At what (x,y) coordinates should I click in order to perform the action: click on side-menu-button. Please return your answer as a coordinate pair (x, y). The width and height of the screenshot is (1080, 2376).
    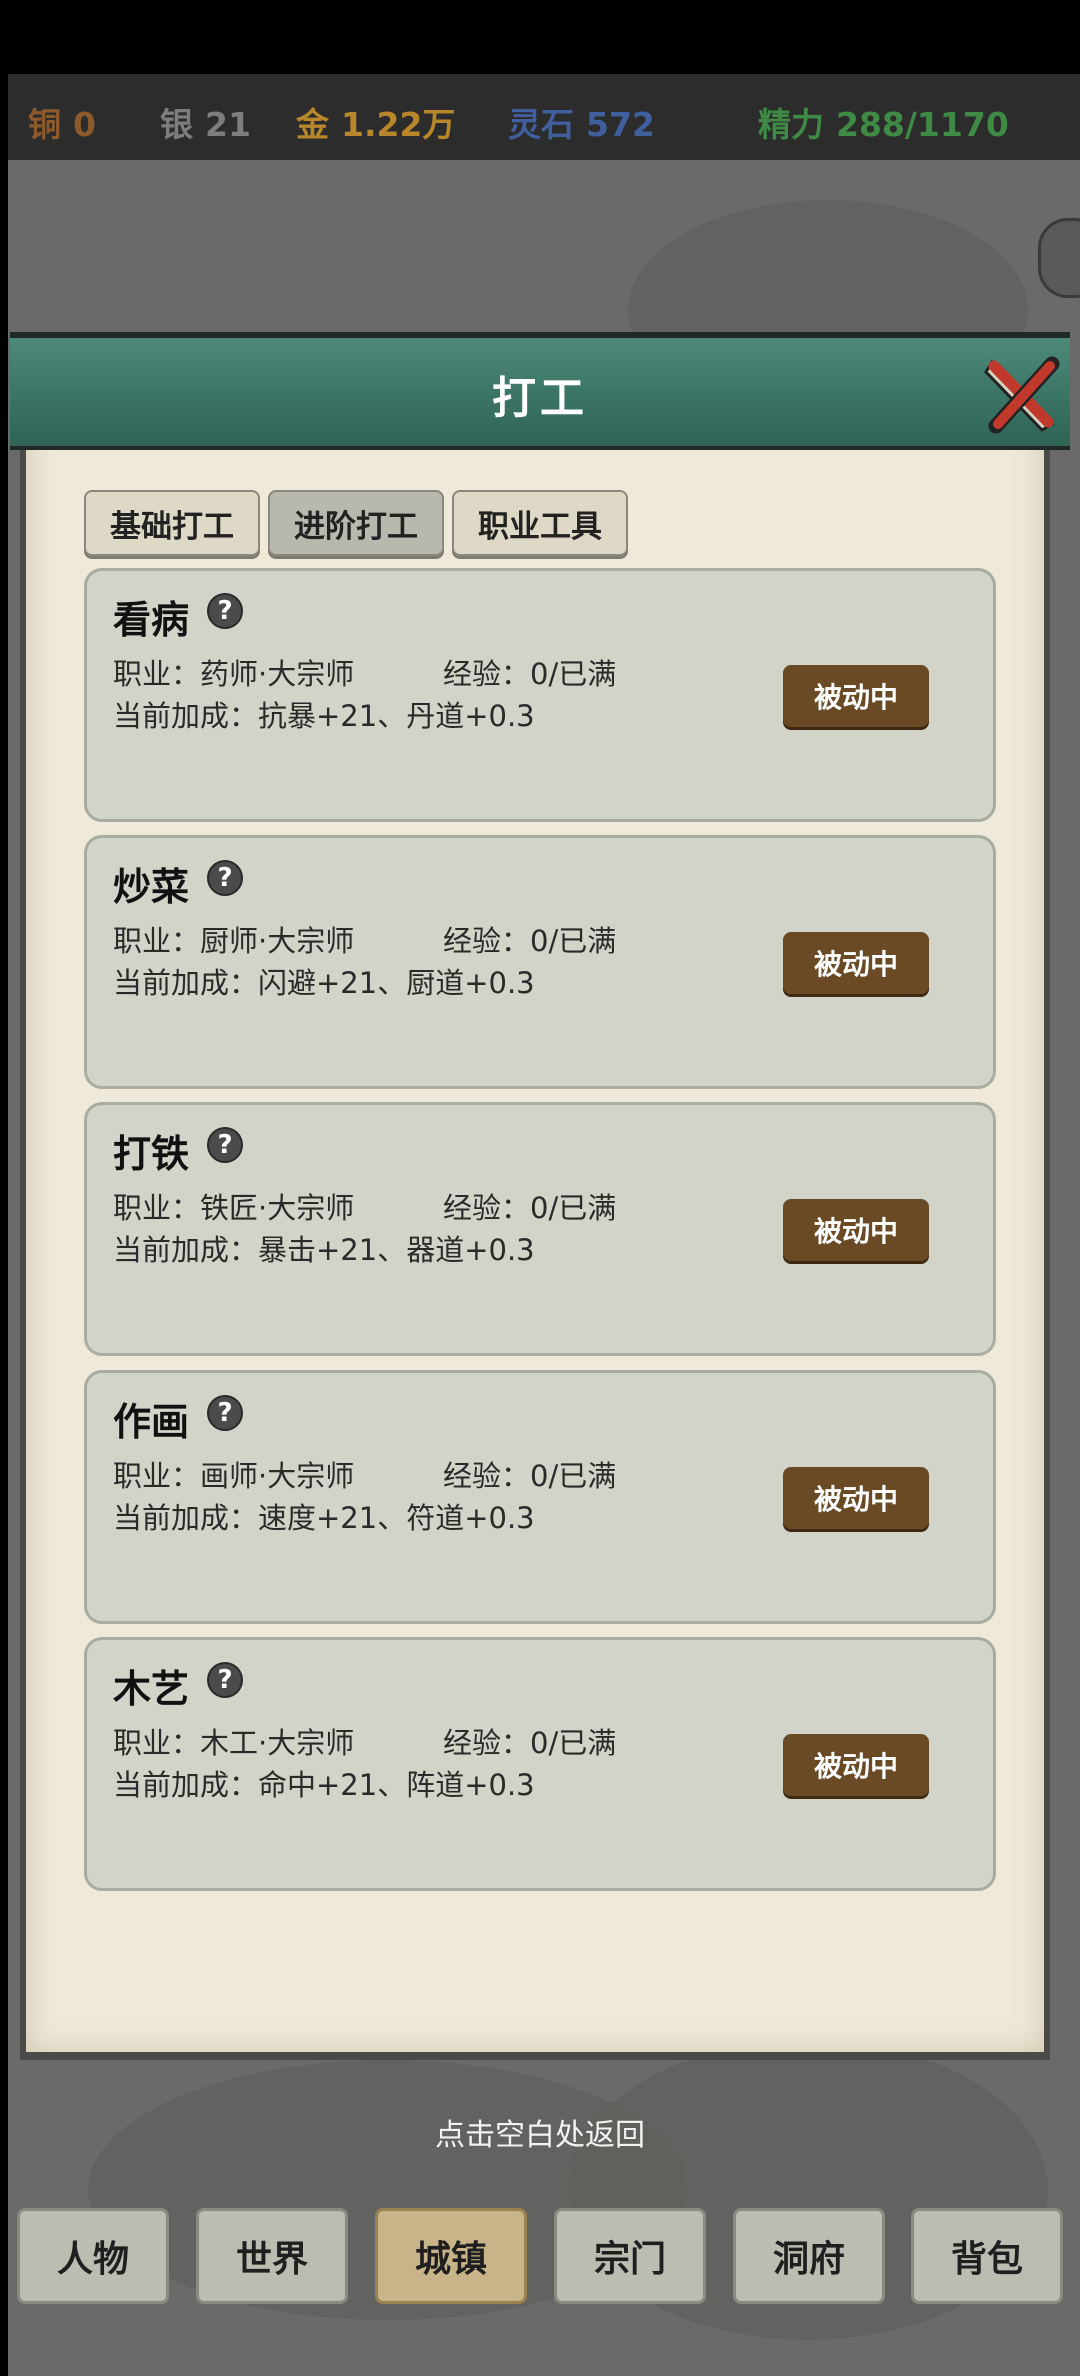
    Looking at the image, I should click on (1059, 258).